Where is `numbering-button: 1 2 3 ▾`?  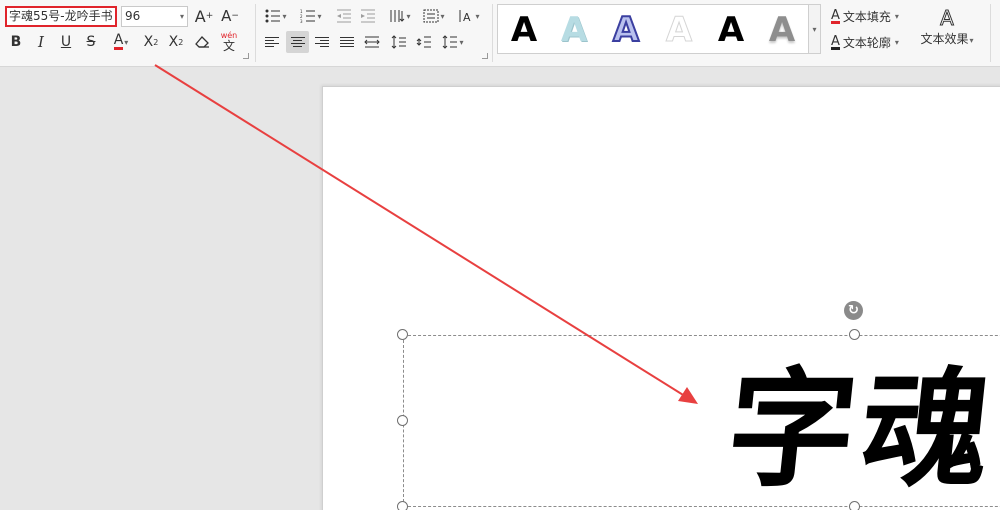 numbering-button: 1 2 3 ▾ is located at coordinates (311, 16).